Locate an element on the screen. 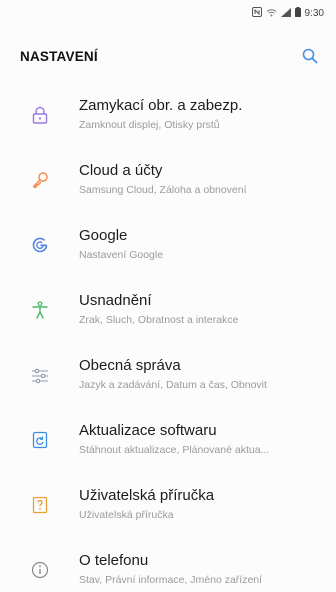  settings-item-google: Google Nastavení Google is located at coordinates (168, 244).